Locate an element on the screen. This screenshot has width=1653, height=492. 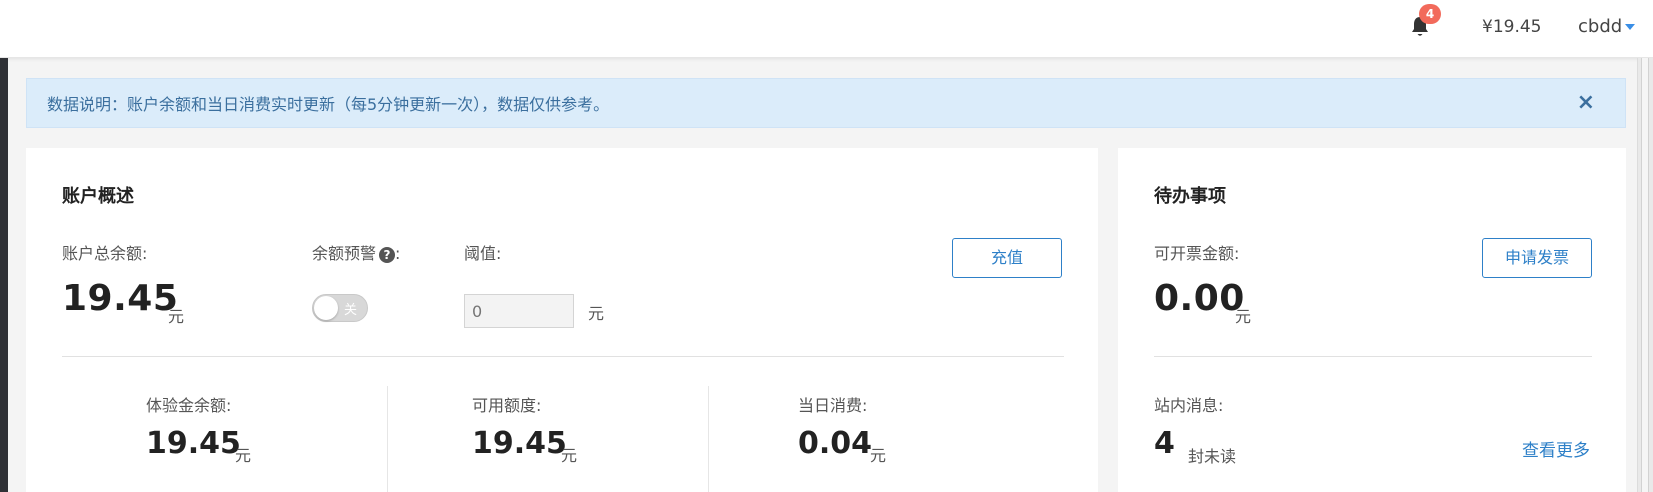
scrollbar is located at coordinates (1645, 275).